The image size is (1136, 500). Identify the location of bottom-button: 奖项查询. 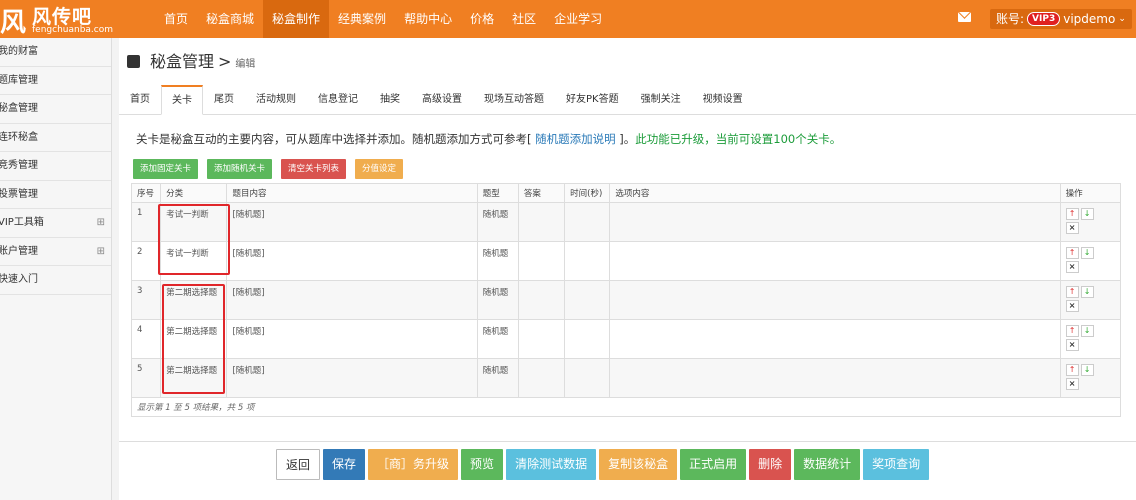
(896, 464).